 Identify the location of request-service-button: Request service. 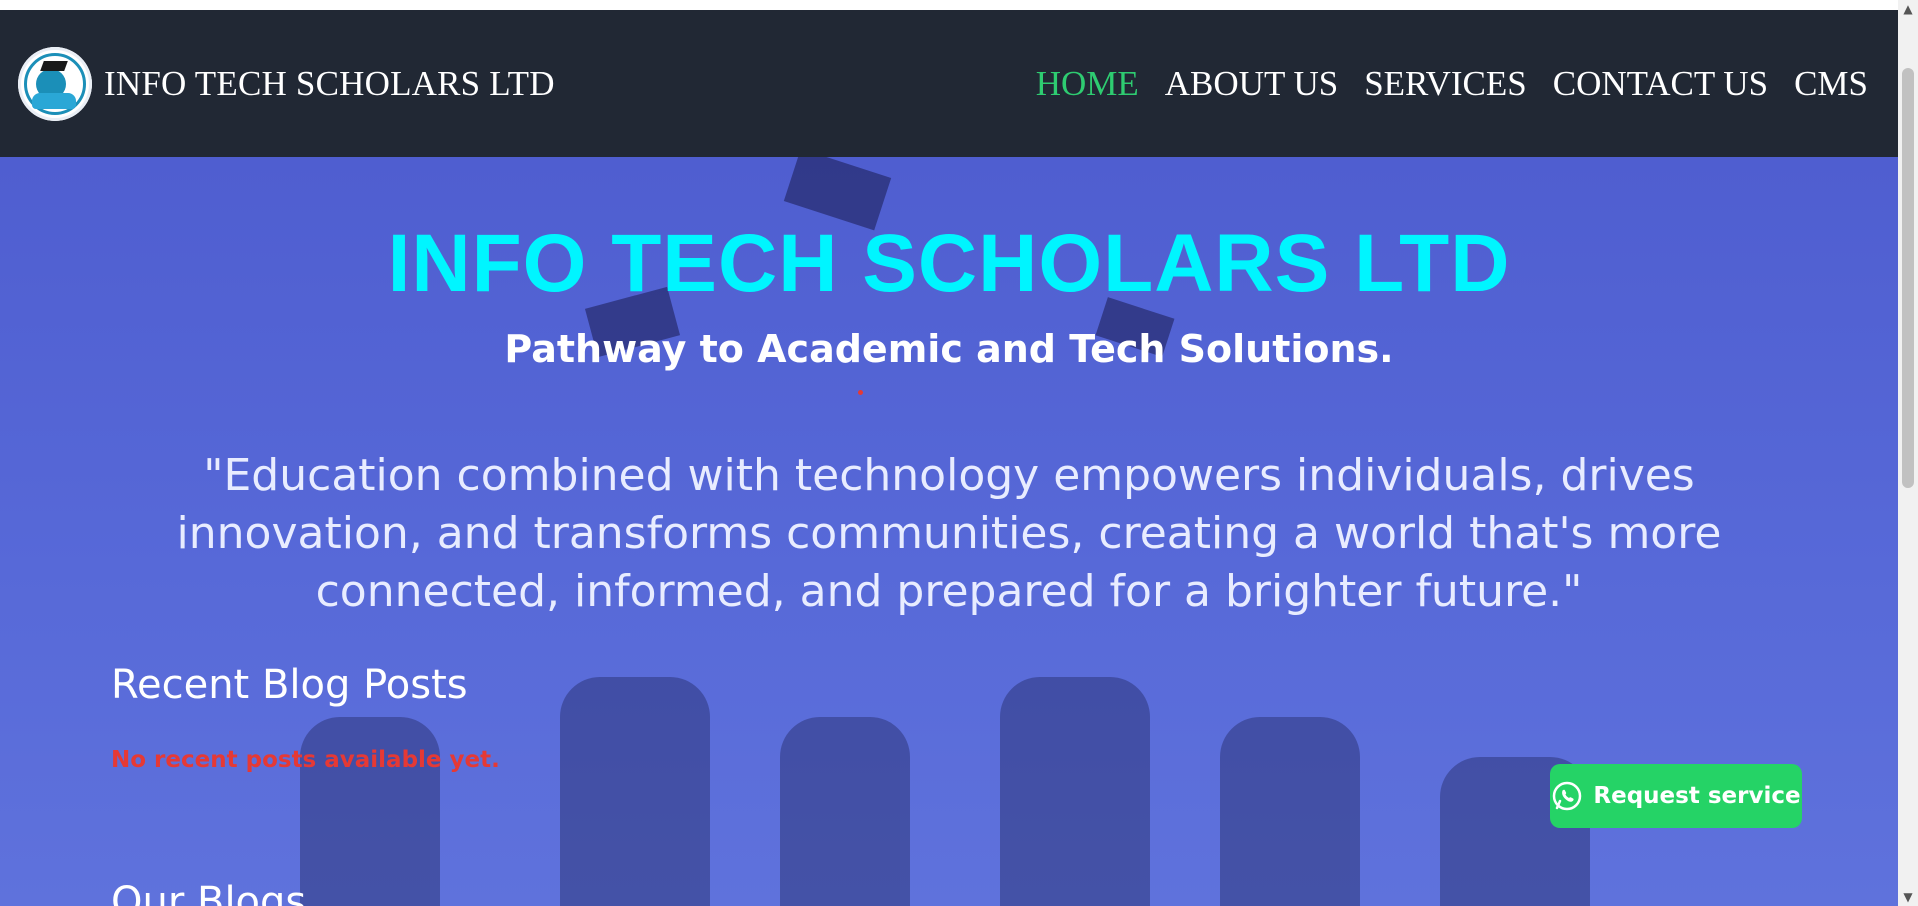
(1676, 796).